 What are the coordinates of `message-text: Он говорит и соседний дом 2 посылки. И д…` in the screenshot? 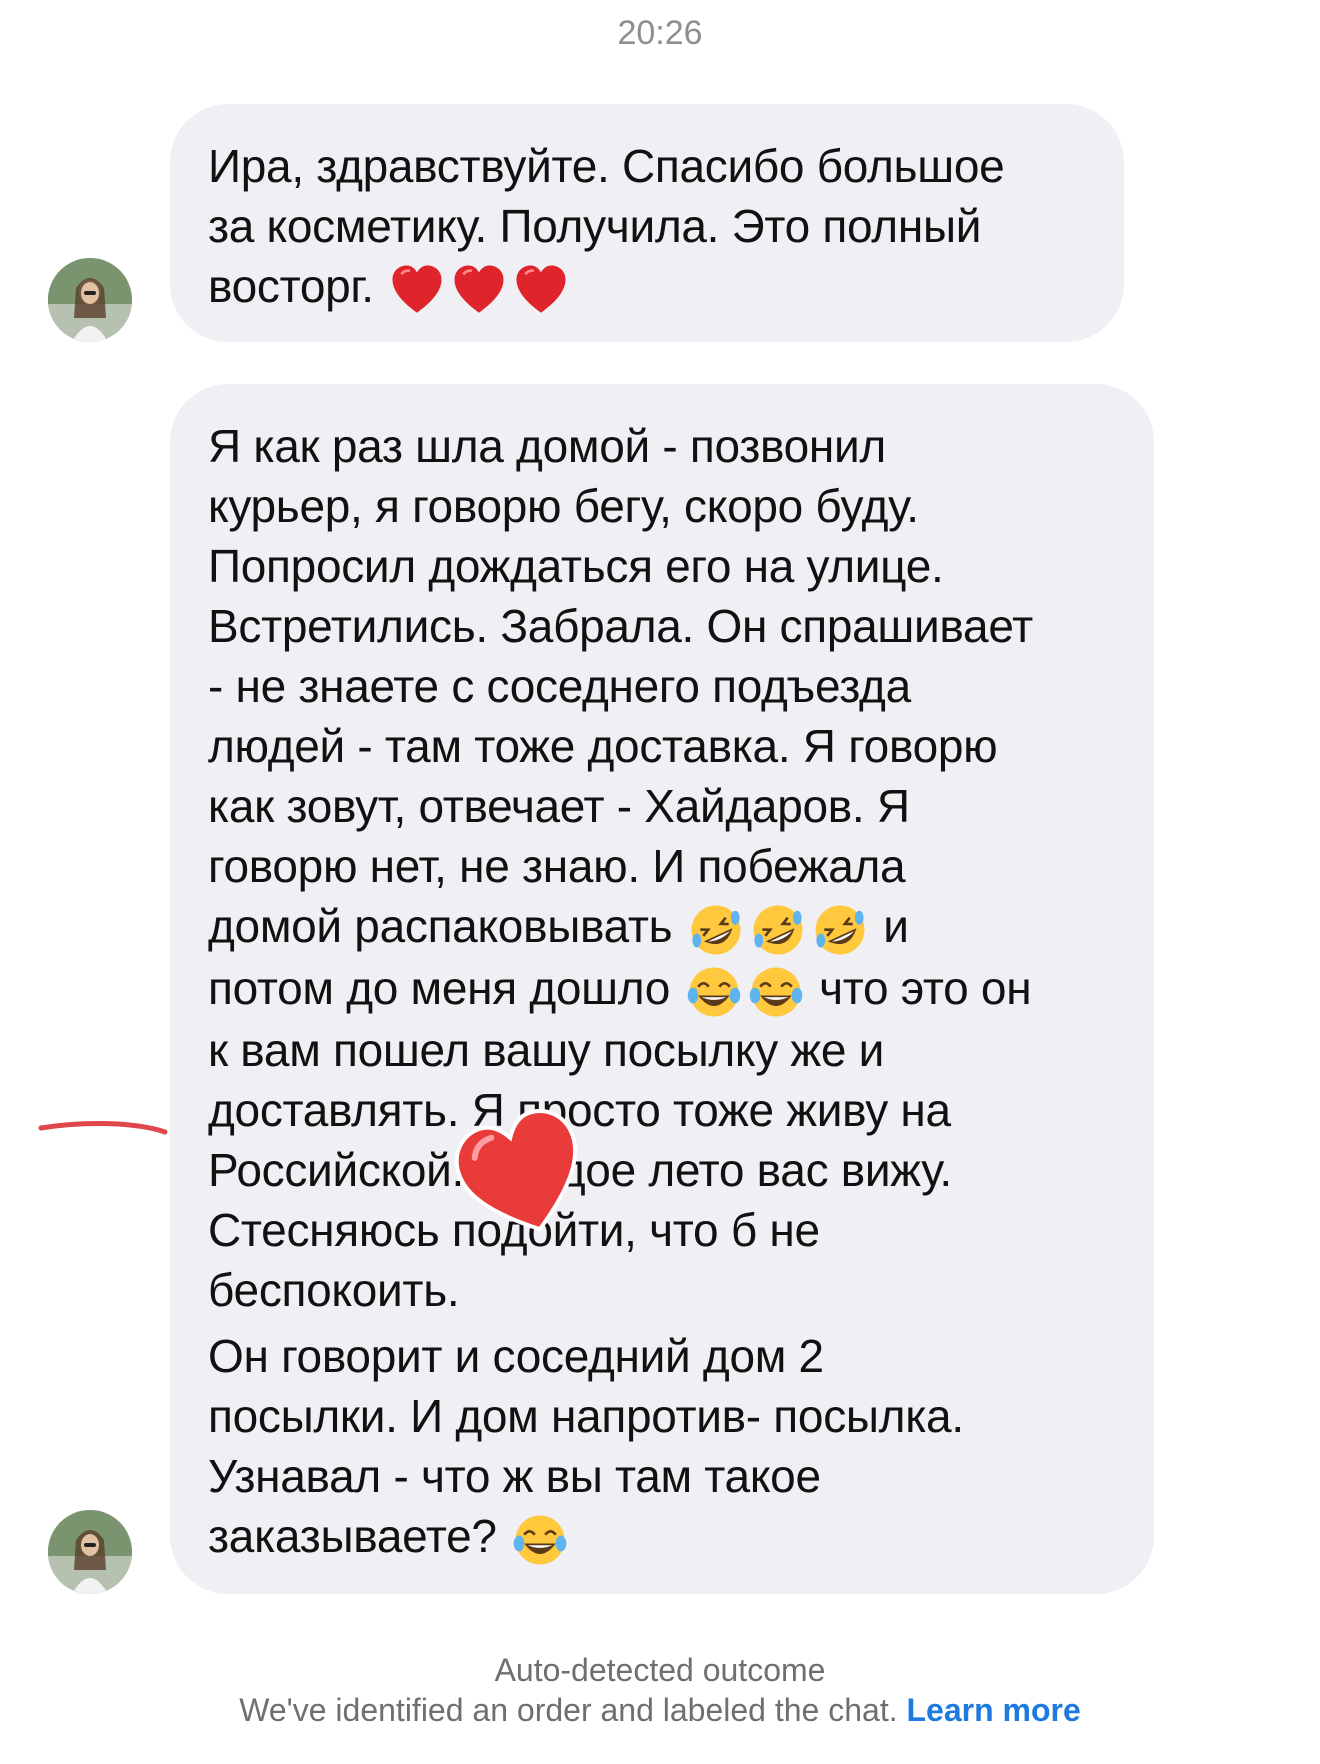 It's located at (666, 1447).